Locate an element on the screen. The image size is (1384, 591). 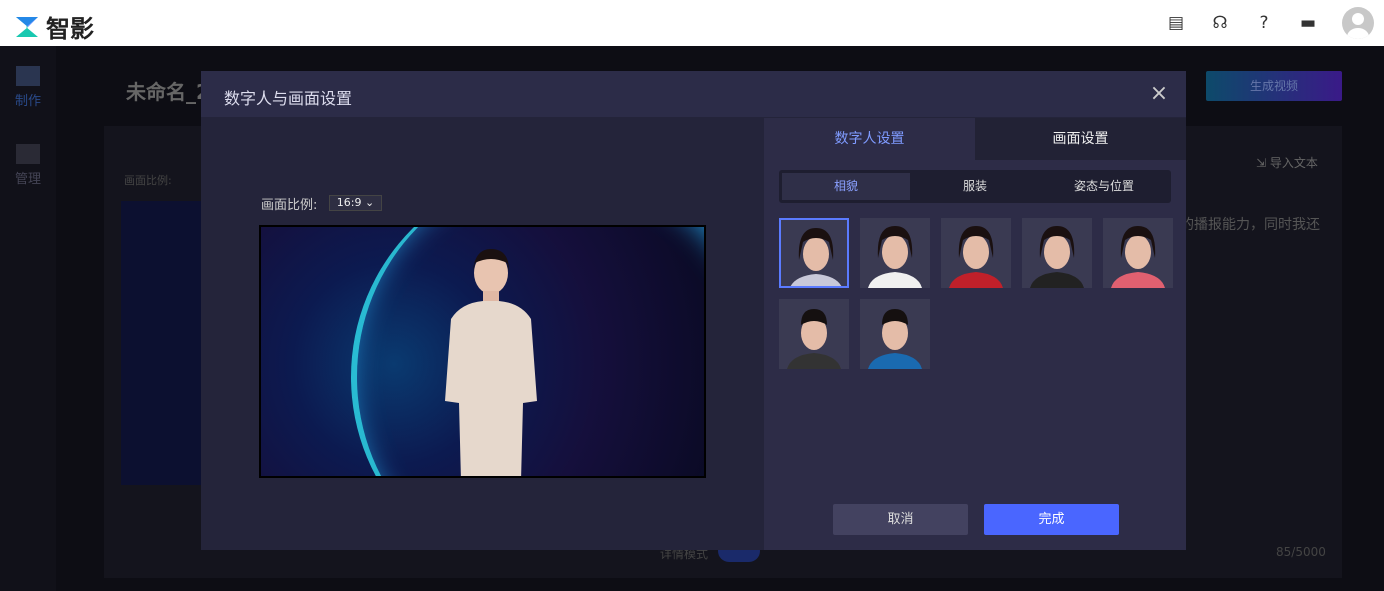
ratio-select: 16:9 ⌄ is located at coordinates (355, 203).